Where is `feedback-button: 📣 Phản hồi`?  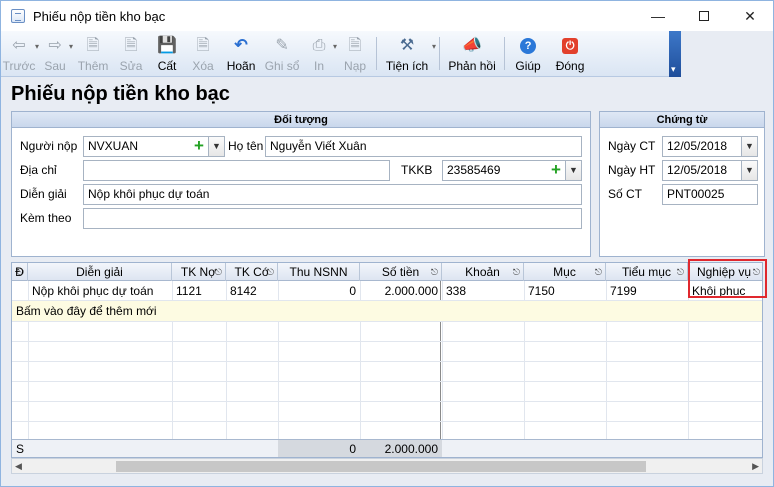 feedback-button: 📣 Phản hồi is located at coordinates (472, 54).